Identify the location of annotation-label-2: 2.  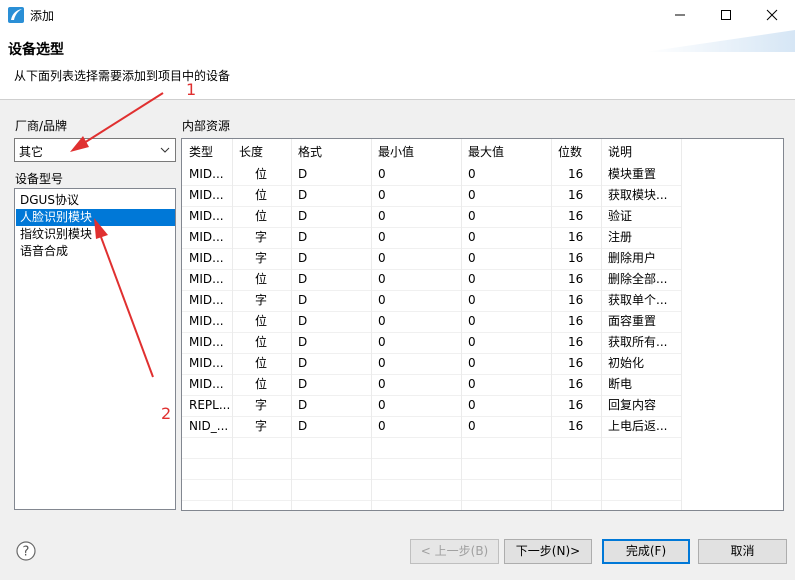
(166, 413).